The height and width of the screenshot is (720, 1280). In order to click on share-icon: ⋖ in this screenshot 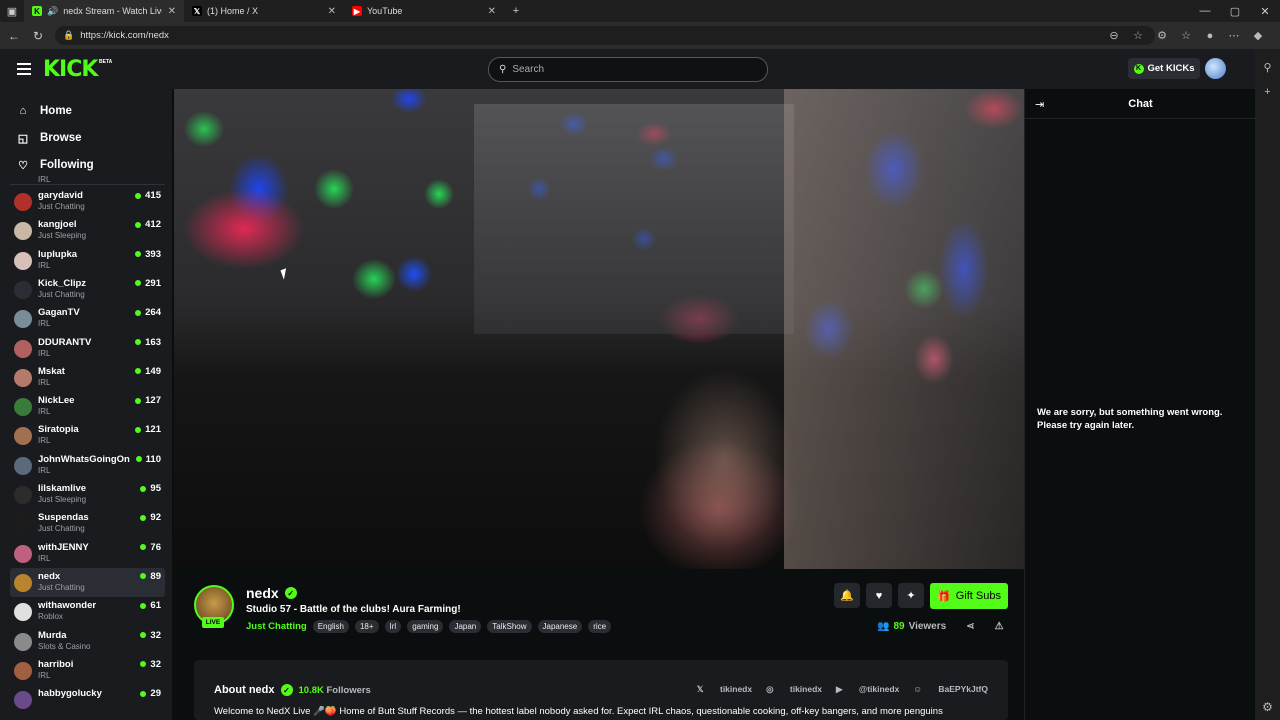, I will do `click(970, 626)`.